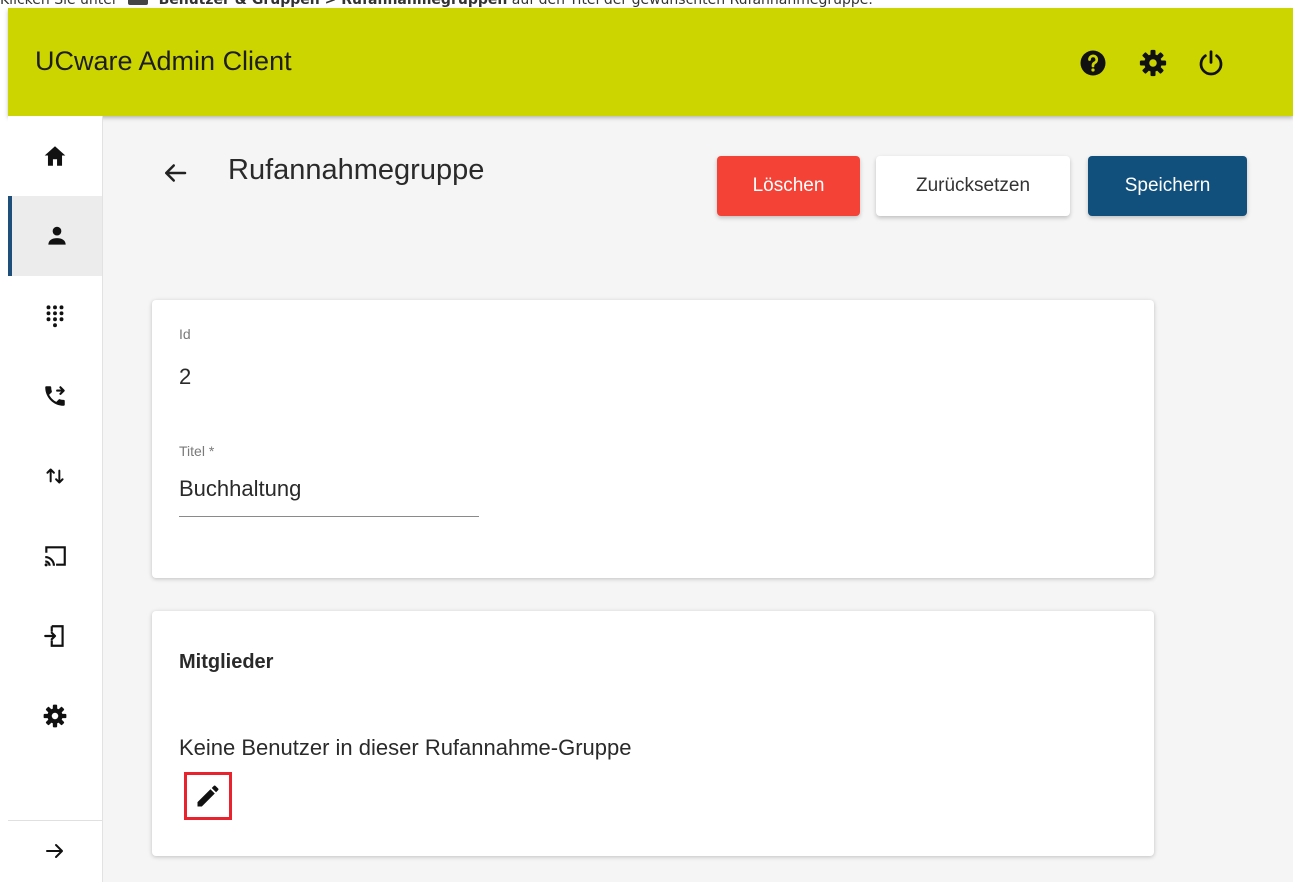 The width and height of the screenshot is (1293, 882). What do you see at coordinates (329, 516) in the screenshot?
I see `title-field-underline` at bounding box center [329, 516].